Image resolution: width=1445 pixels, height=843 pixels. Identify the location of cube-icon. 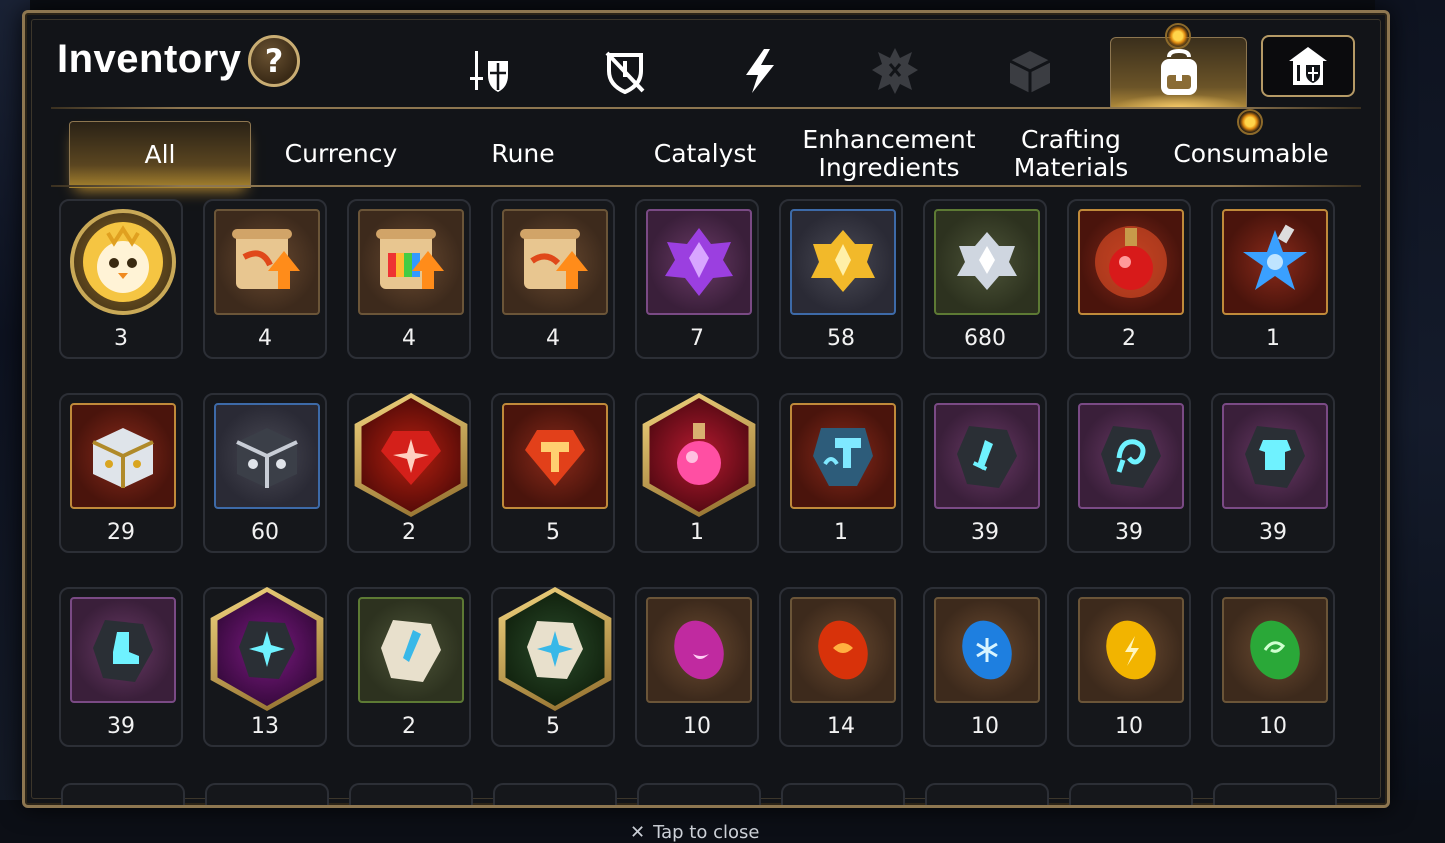
(1030, 72).